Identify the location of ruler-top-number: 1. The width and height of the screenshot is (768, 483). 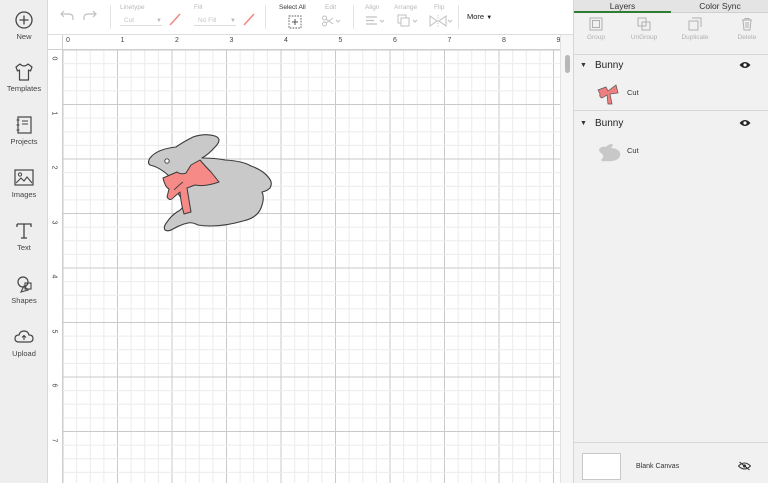
(122, 40).